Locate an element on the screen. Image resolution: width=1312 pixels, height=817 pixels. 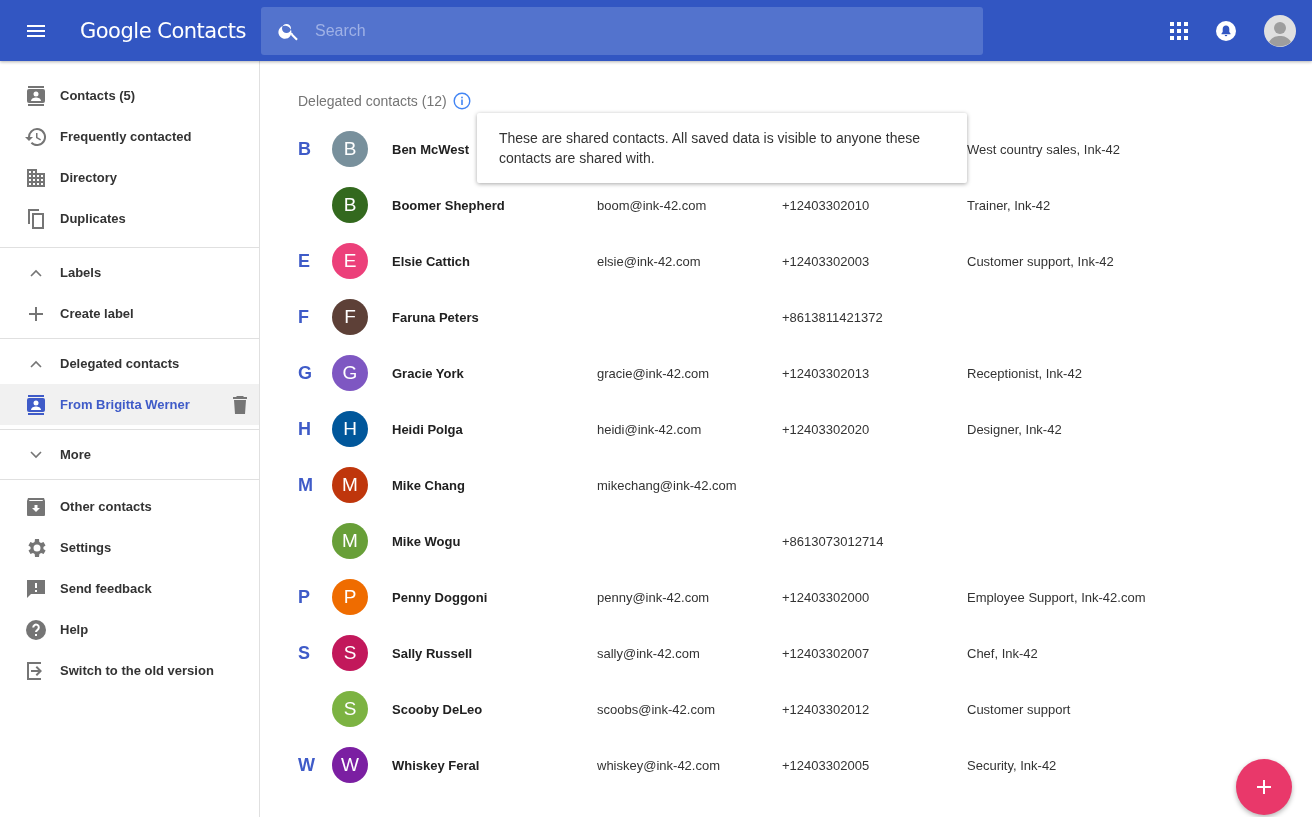
info-tooltip: These are shared contacts. All saved data is visible to anyone these contacts are shared with. is located at coordinates (722, 148).